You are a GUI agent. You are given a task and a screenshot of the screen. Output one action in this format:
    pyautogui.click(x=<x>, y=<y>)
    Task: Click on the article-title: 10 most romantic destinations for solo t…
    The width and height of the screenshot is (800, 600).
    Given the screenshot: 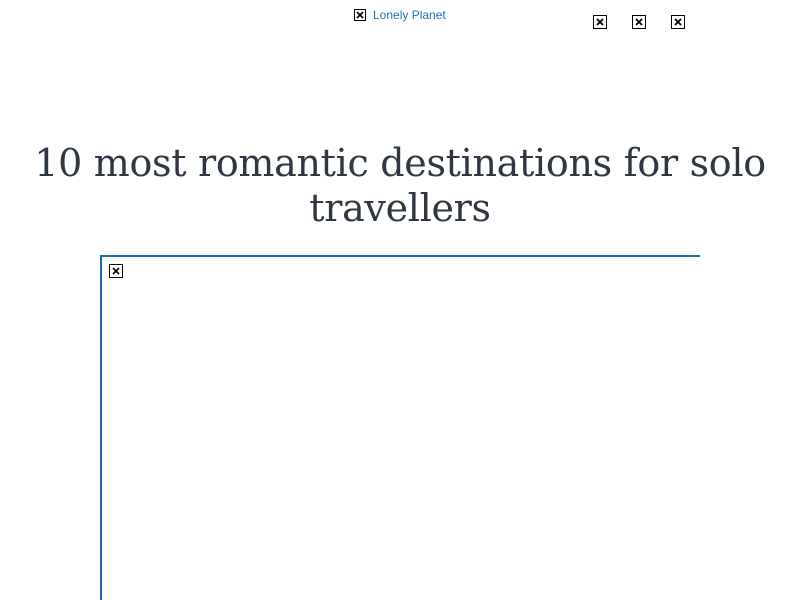 What is the action you would take?
    pyautogui.click(x=400, y=185)
    